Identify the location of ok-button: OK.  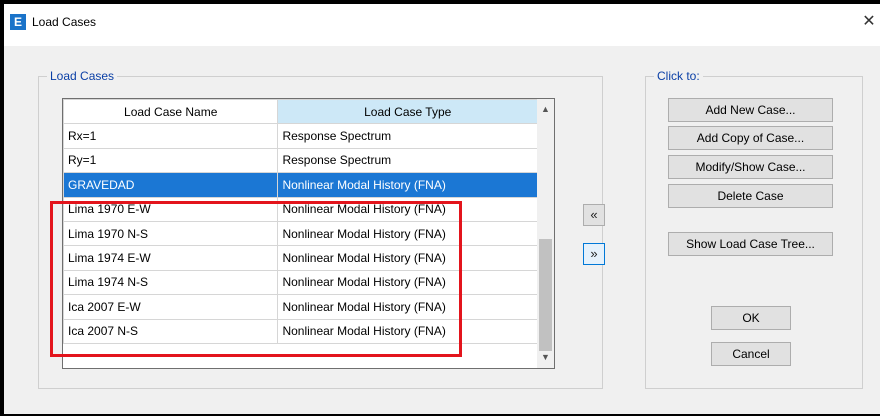
(751, 318).